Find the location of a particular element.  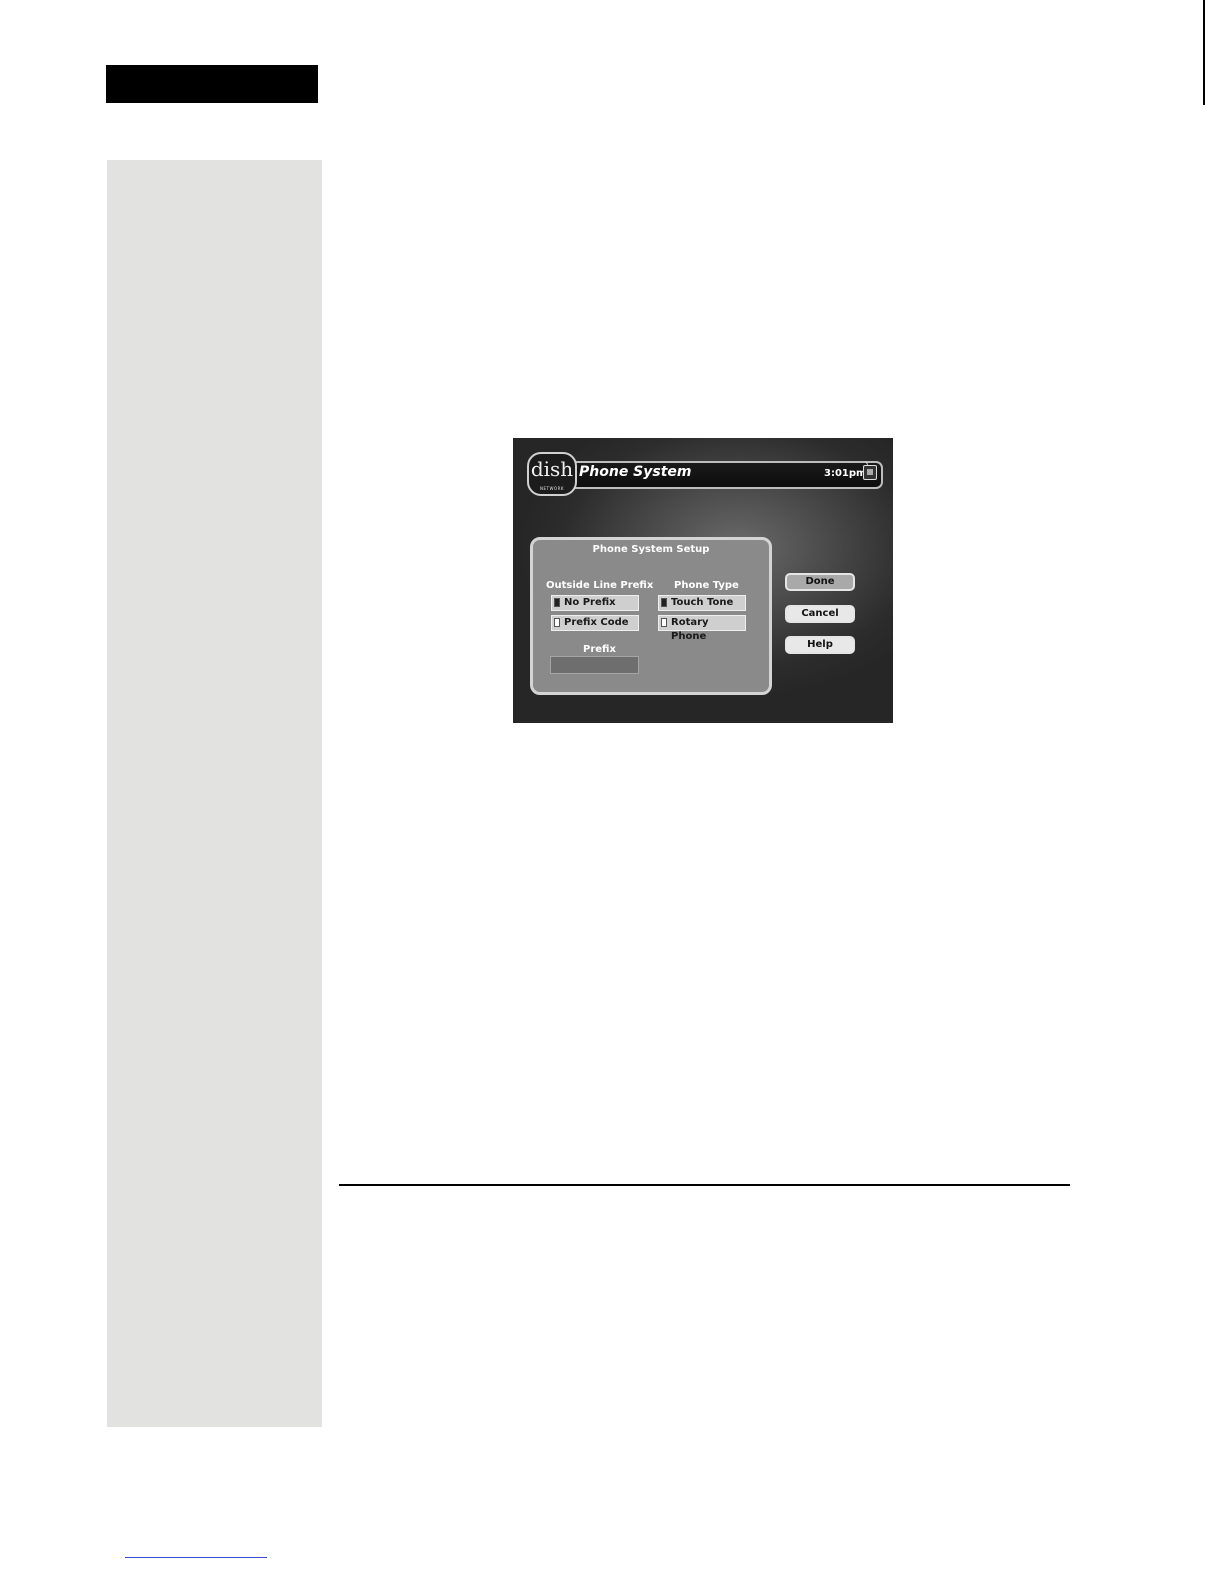

dish-network-logo: dish NETWORK is located at coordinates (552, 474).